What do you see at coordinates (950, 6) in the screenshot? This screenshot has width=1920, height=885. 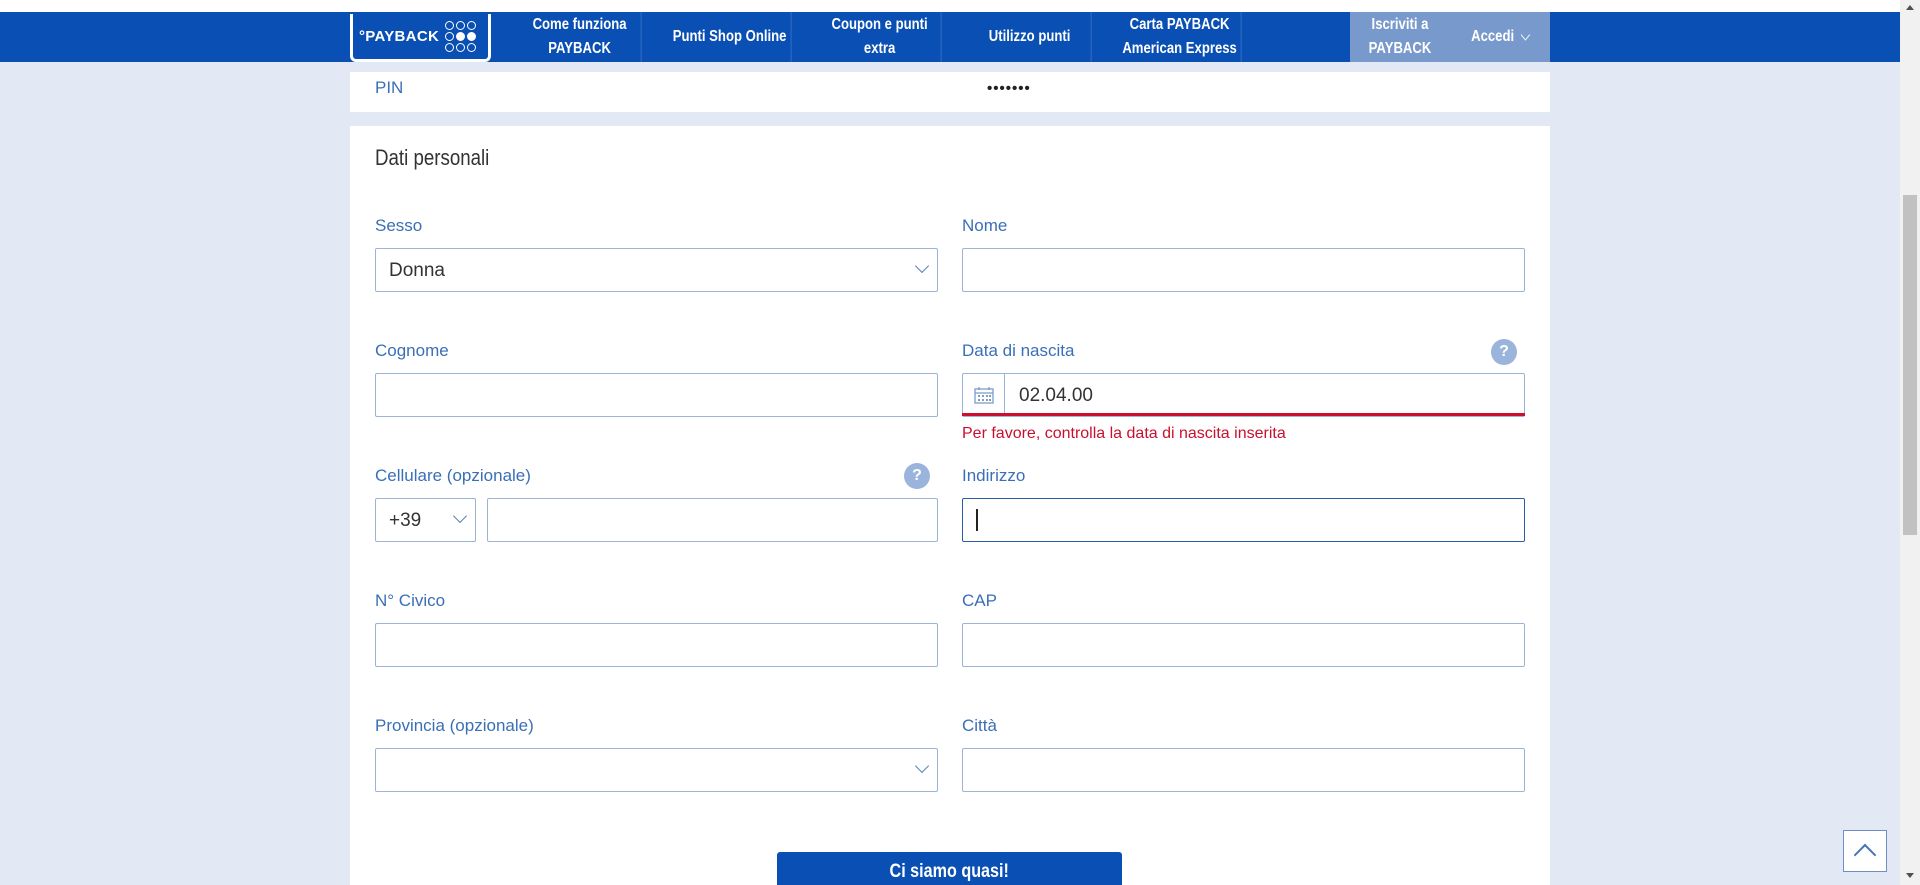 I see `top-strip` at bounding box center [950, 6].